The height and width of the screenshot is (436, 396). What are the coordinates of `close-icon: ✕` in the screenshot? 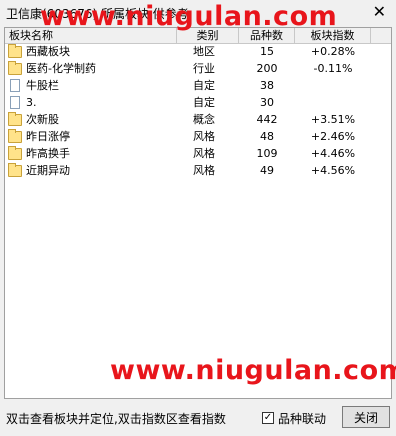 It's located at (379, 11).